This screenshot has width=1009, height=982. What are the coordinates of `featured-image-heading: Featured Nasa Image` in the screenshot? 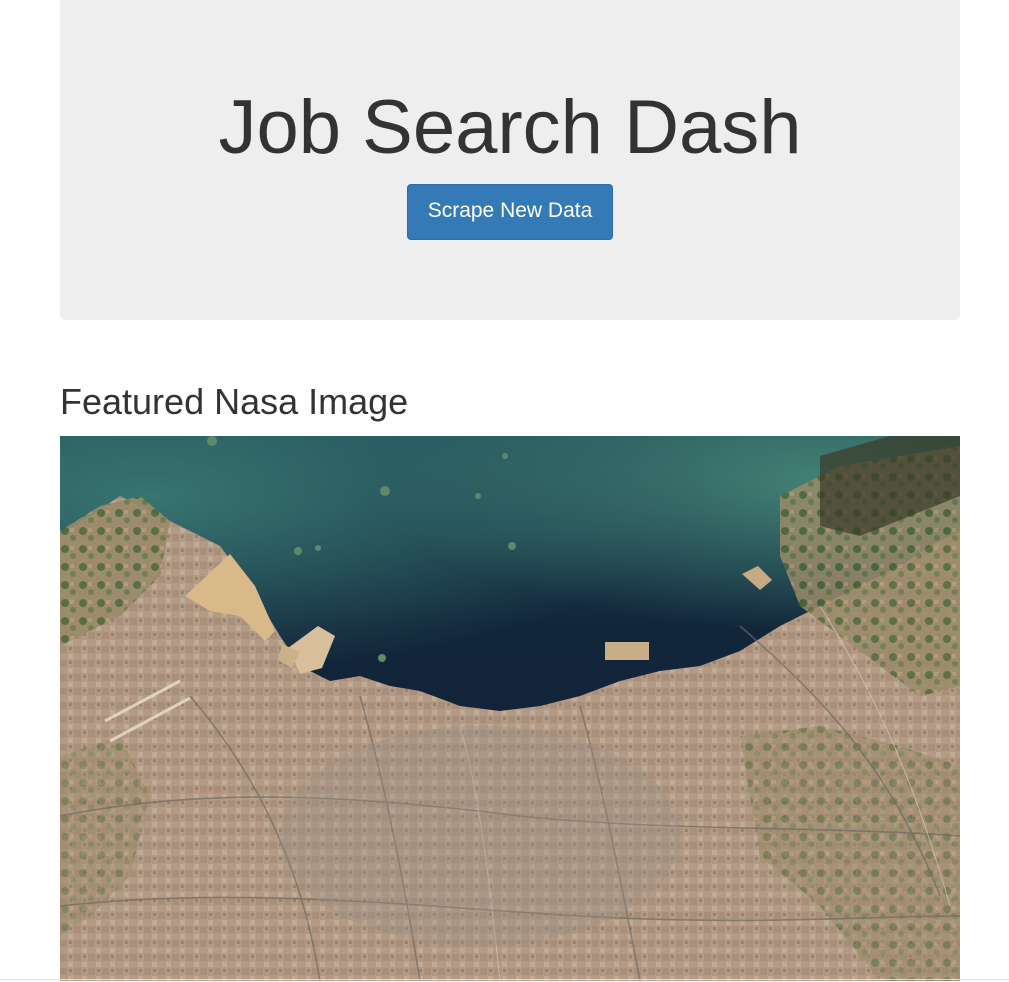 It's located at (234, 401).